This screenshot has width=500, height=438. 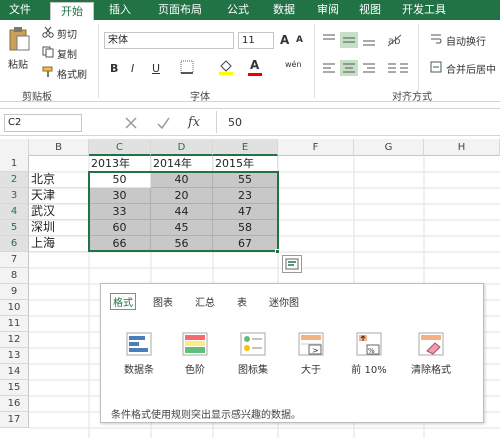 I want to click on cell-e1: 2015年, so click(x=245, y=164).